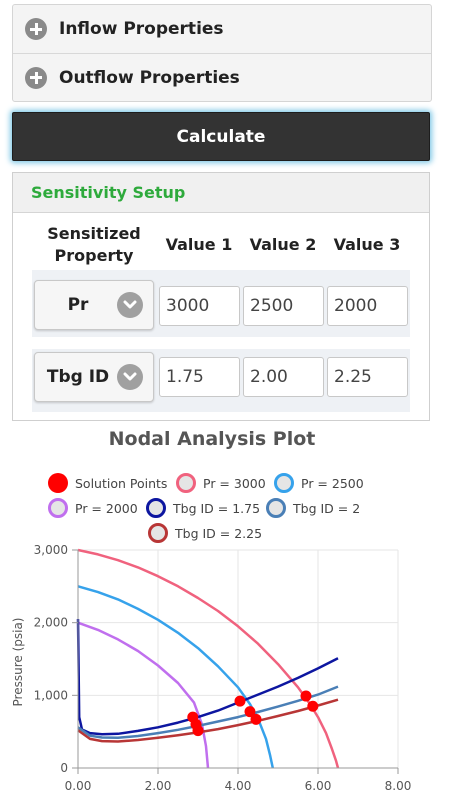  I want to click on y-axis-label: Pressure (psia), so click(18, 662).